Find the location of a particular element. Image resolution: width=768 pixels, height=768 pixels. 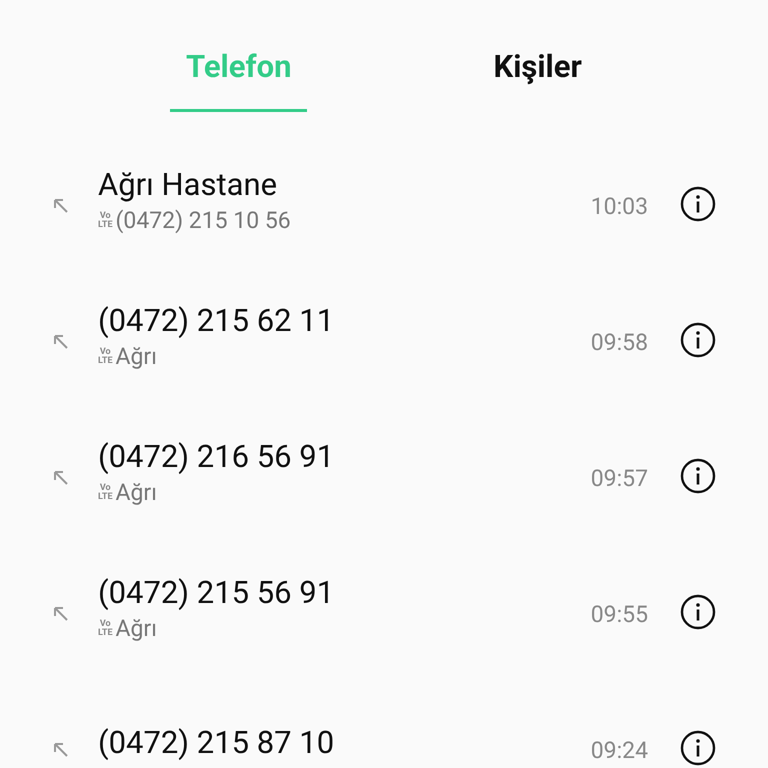

call-name: (0472) 215 87 10 is located at coordinates (217, 742).